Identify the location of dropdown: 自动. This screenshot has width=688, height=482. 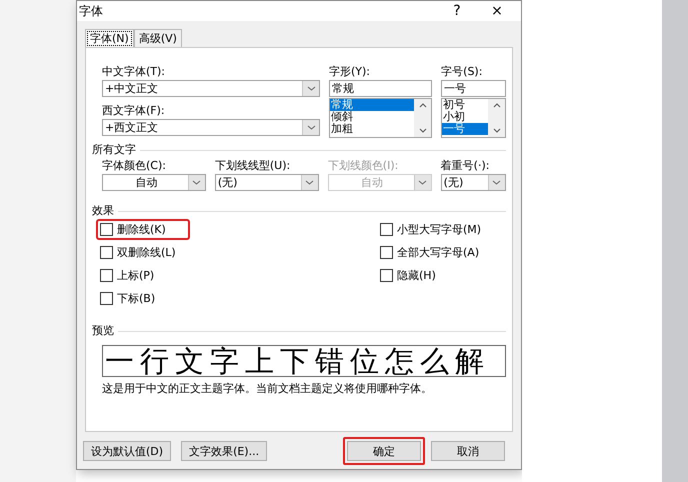
(154, 182).